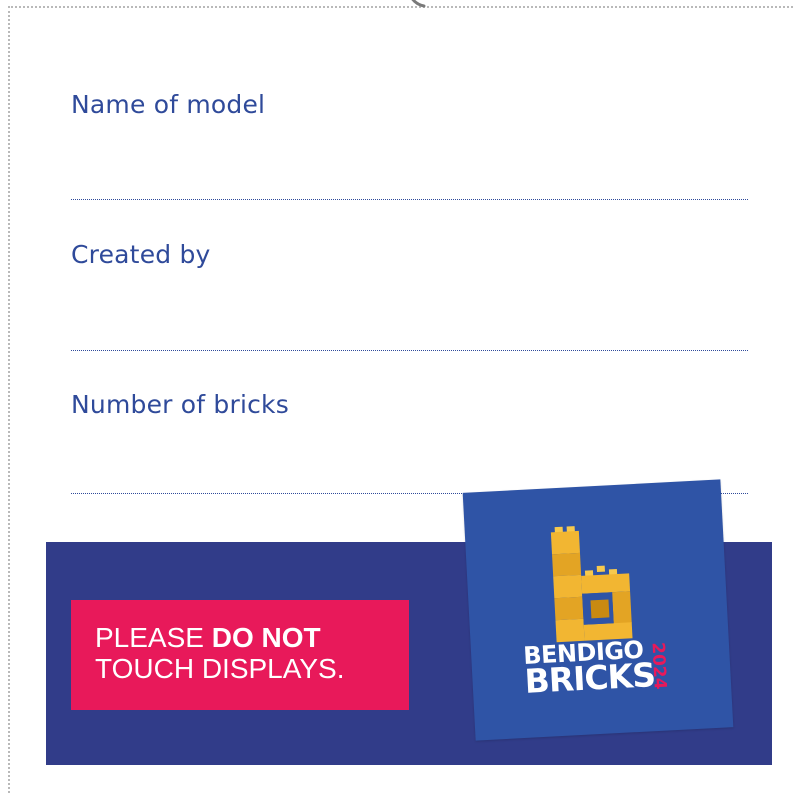  Describe the element at coordinates (418, 4) in the screenshot. I see `hanger-hook-icon` at that location.